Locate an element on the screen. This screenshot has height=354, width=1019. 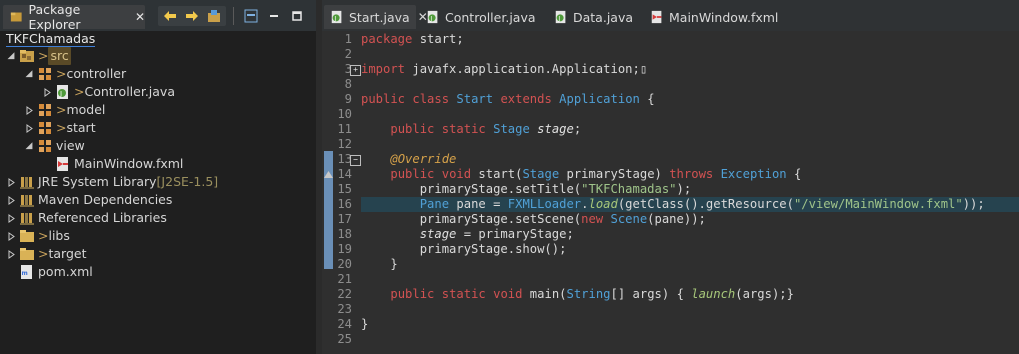
tree-item-label: src is located at coordinates (59, 56).